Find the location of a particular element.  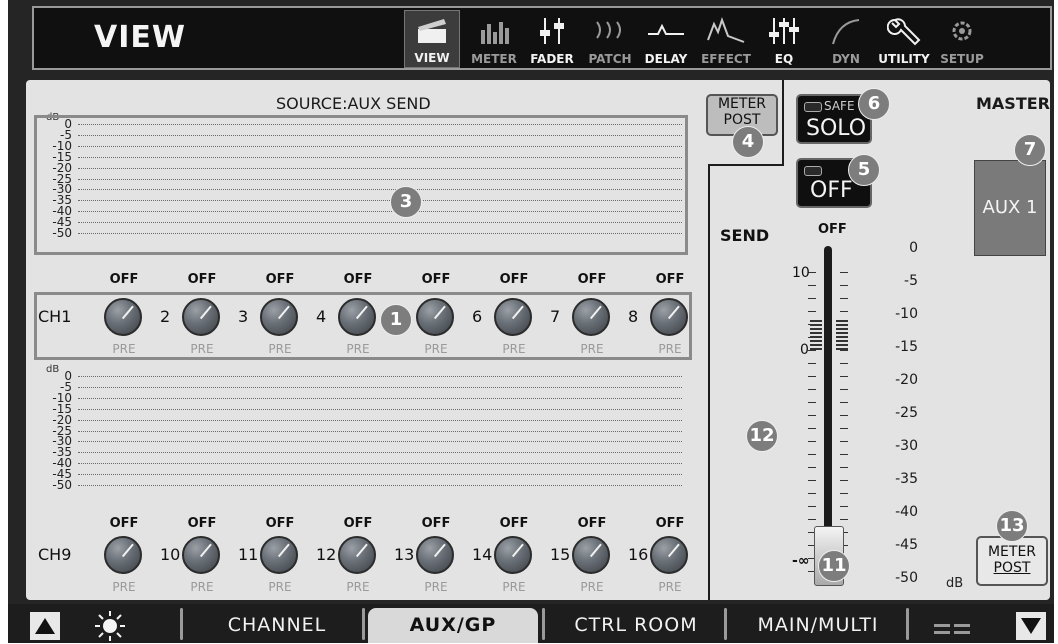

nav-view-button: VIEW is located at coordinates (432, 39).